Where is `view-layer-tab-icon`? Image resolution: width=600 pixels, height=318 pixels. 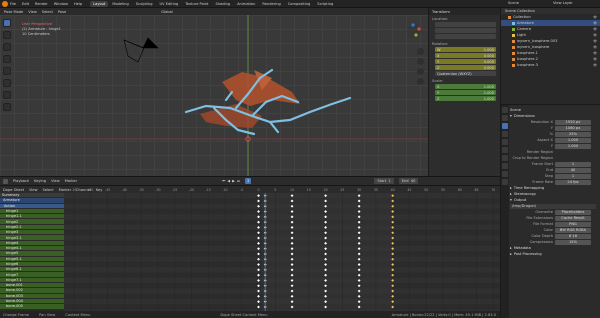
view-layer-tab-icon is located at coordinates (505, 134).